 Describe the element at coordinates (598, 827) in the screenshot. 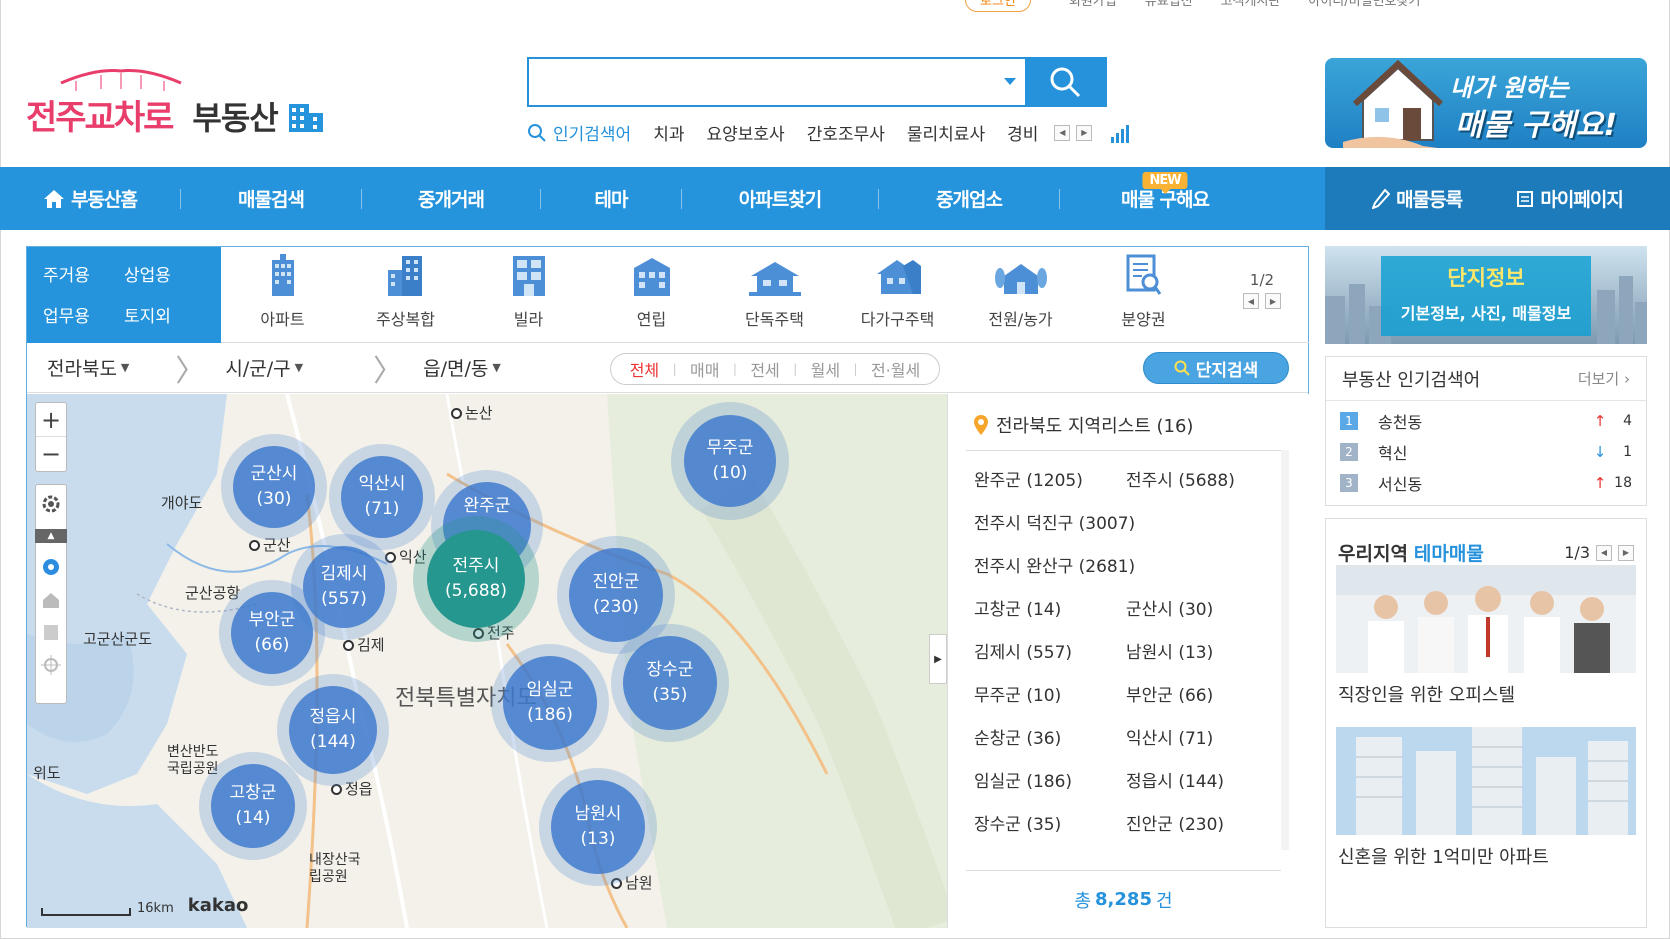

I see `cluster-marker: 남원시 (13)` at that location.